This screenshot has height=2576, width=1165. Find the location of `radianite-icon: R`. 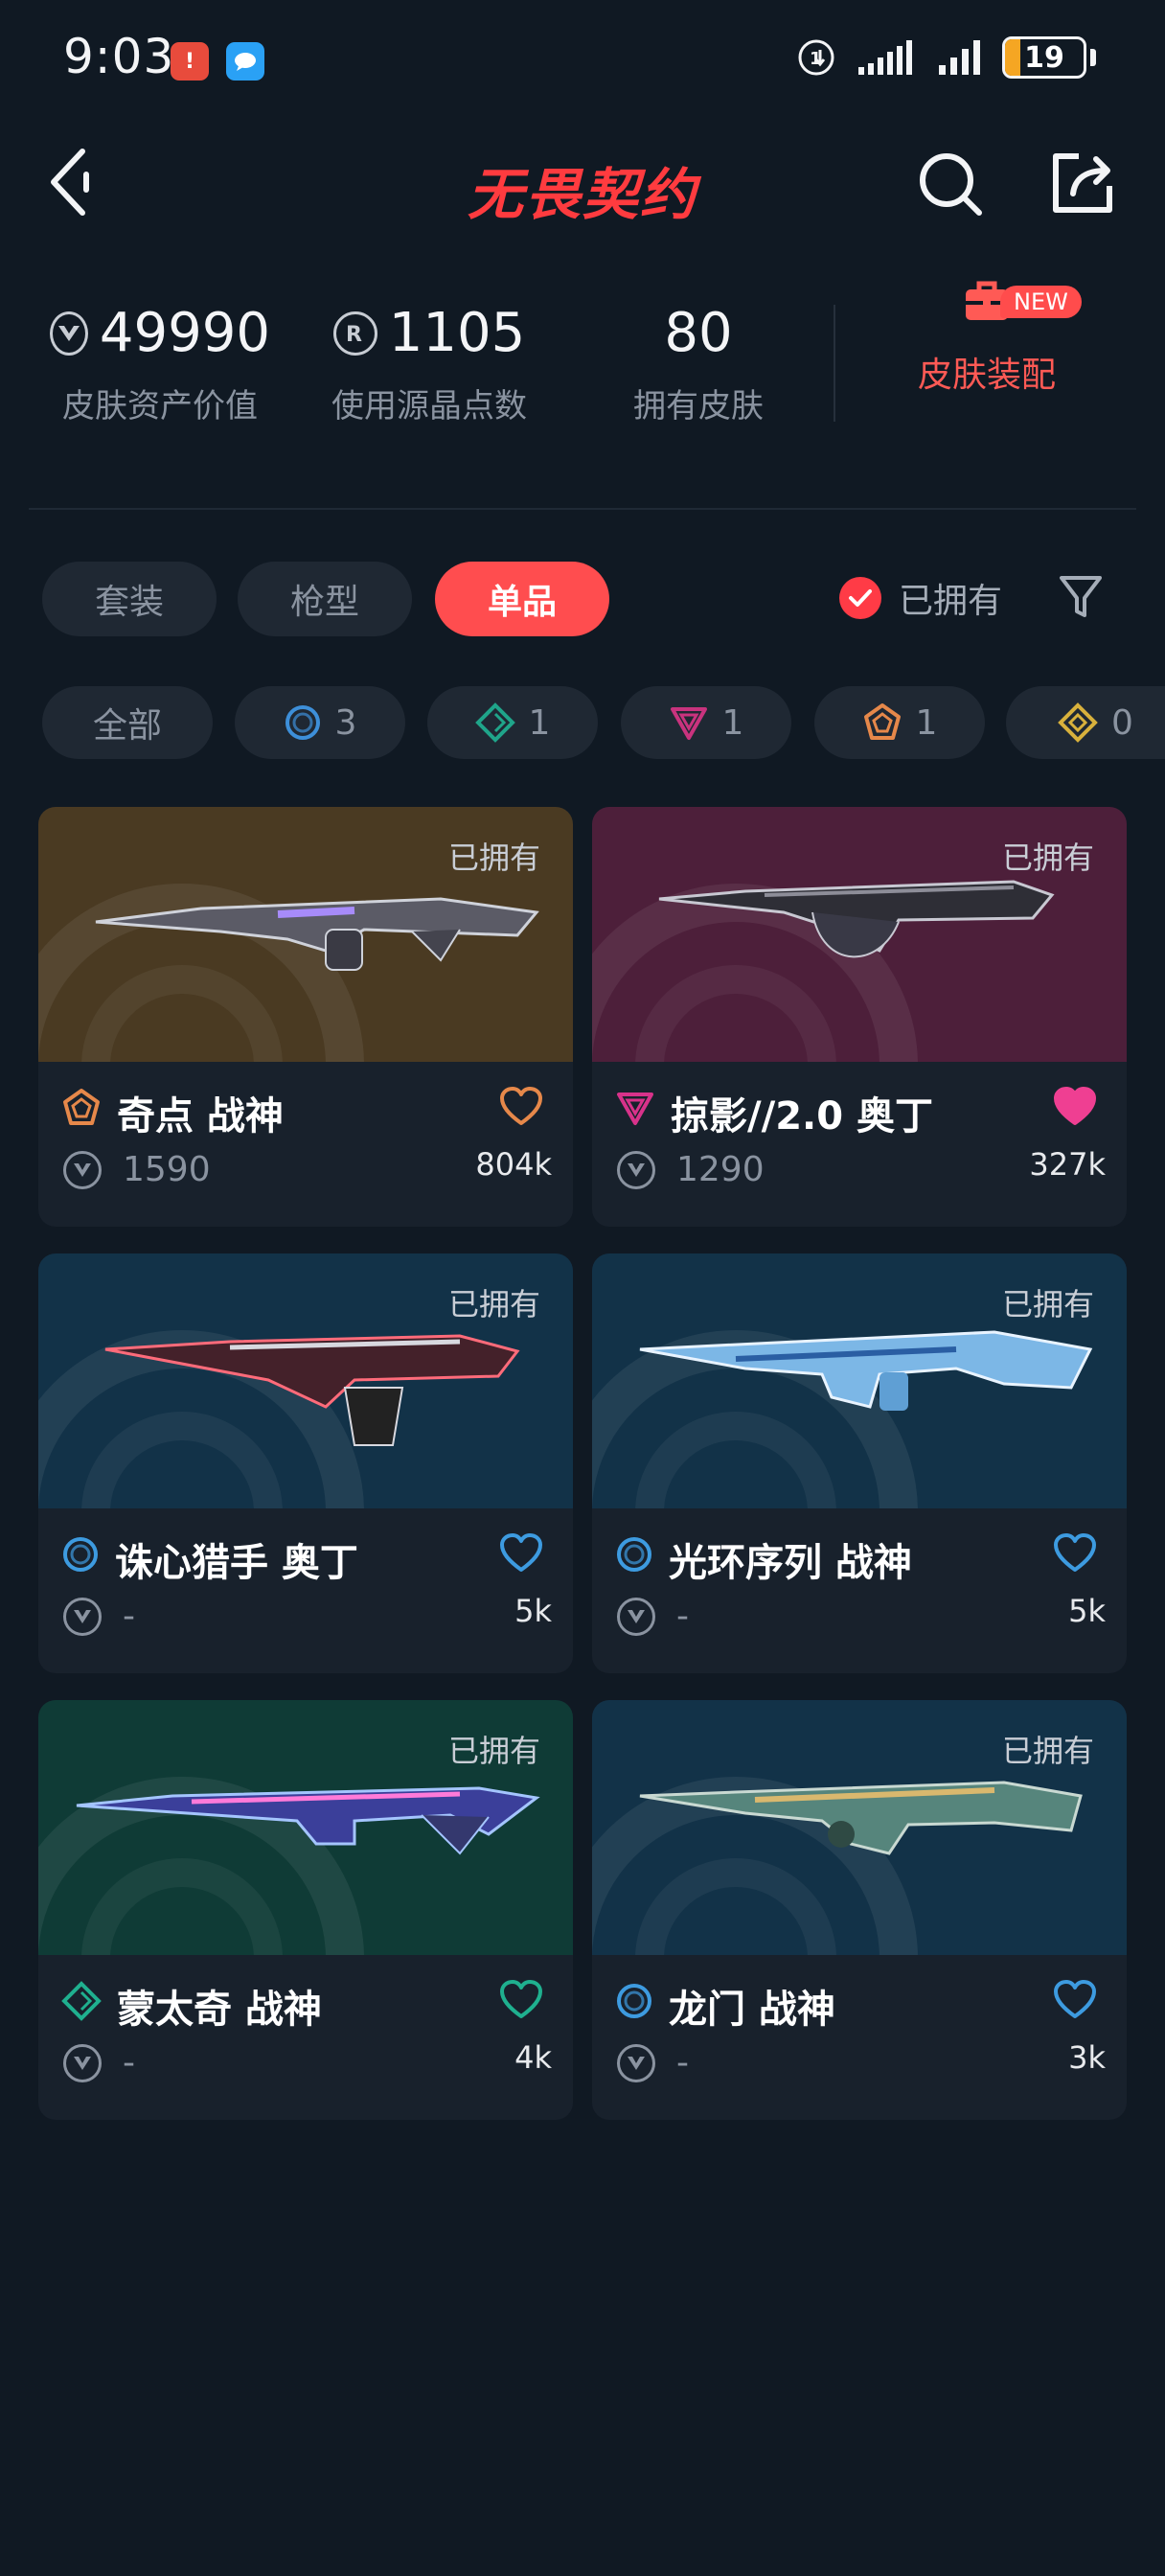

radianite-icon: R is located at coordinates (354, 333).